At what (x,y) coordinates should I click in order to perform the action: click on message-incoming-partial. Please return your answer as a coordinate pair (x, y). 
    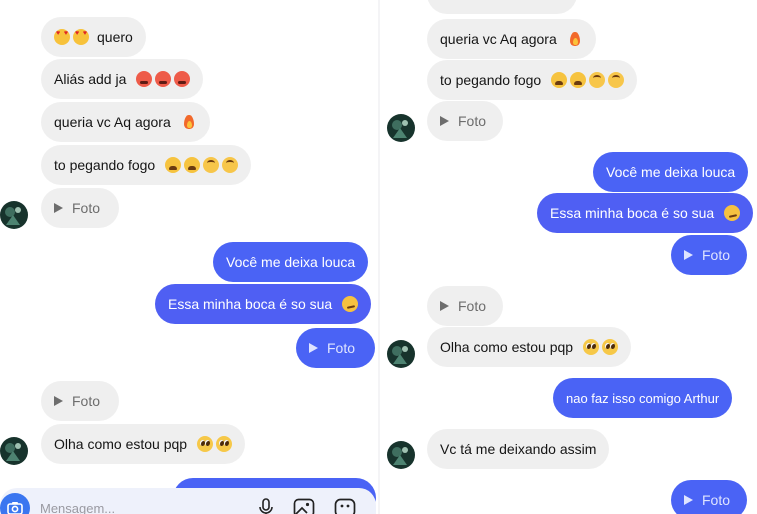
    Looking at the image, I should click on (502, 7).